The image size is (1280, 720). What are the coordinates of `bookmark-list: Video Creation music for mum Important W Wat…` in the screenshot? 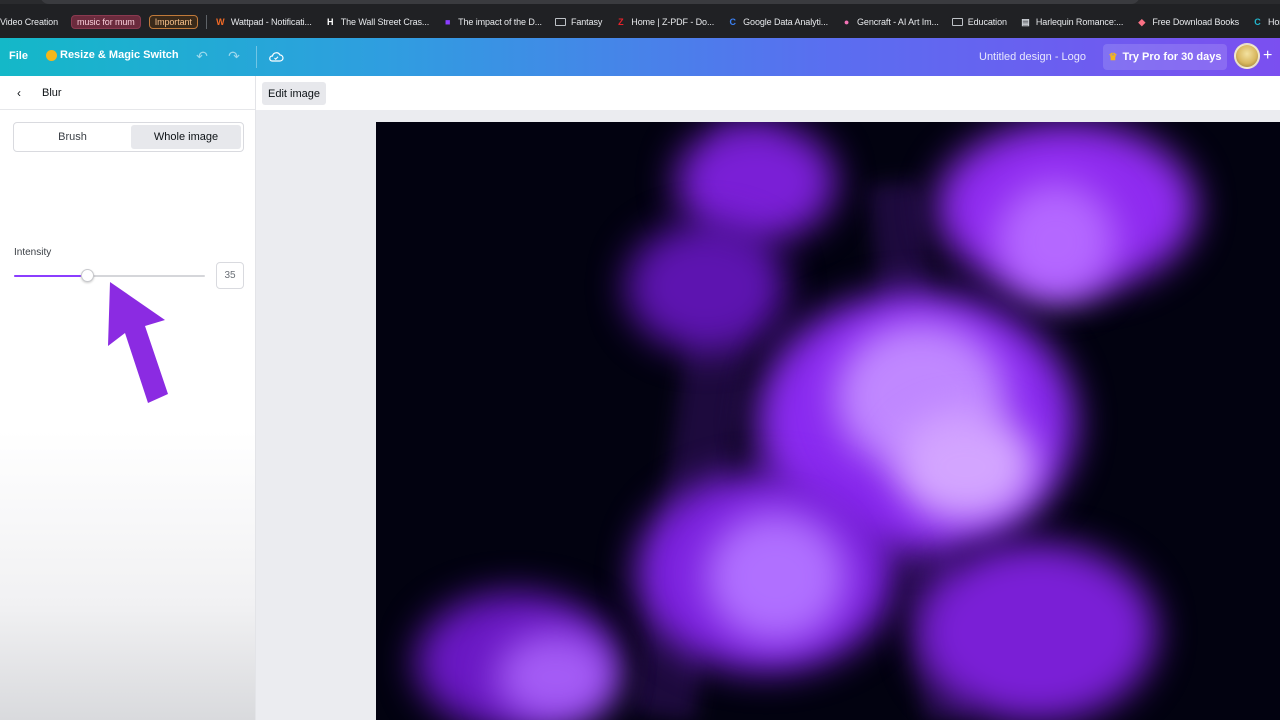 It's located at (640, 22).